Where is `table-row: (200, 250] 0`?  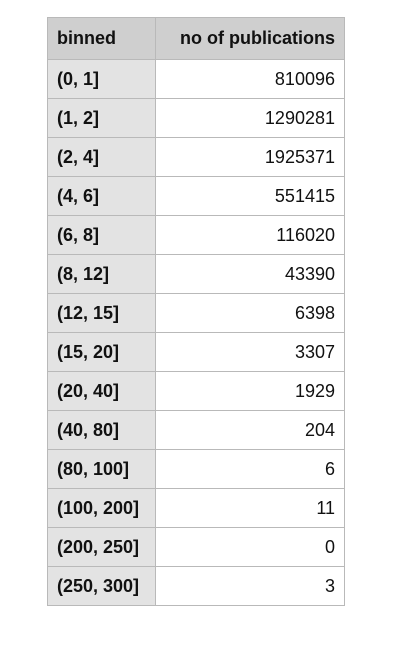 table-row: (200, 250] 0 is located at coordinates (196, 547).